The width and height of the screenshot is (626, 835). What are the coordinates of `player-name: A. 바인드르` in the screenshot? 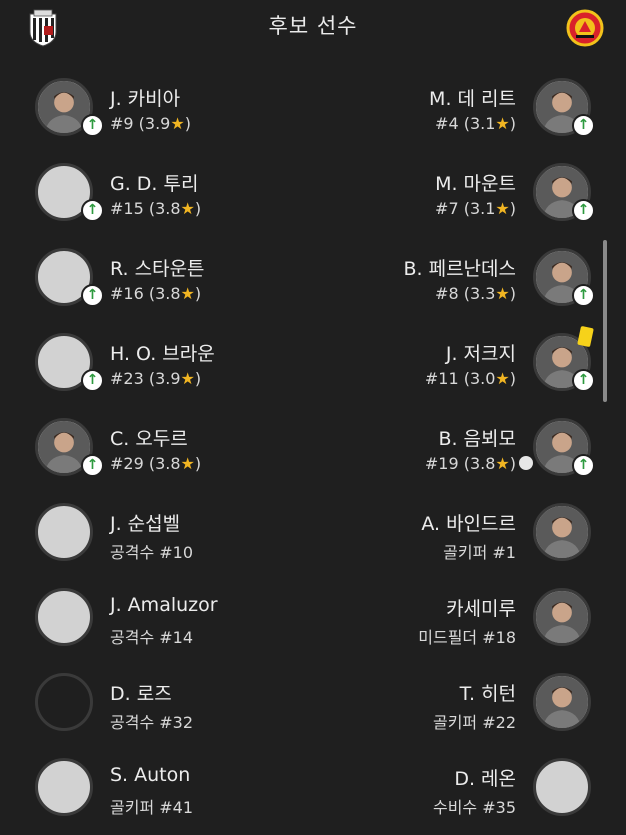 It's located at (468, 524).